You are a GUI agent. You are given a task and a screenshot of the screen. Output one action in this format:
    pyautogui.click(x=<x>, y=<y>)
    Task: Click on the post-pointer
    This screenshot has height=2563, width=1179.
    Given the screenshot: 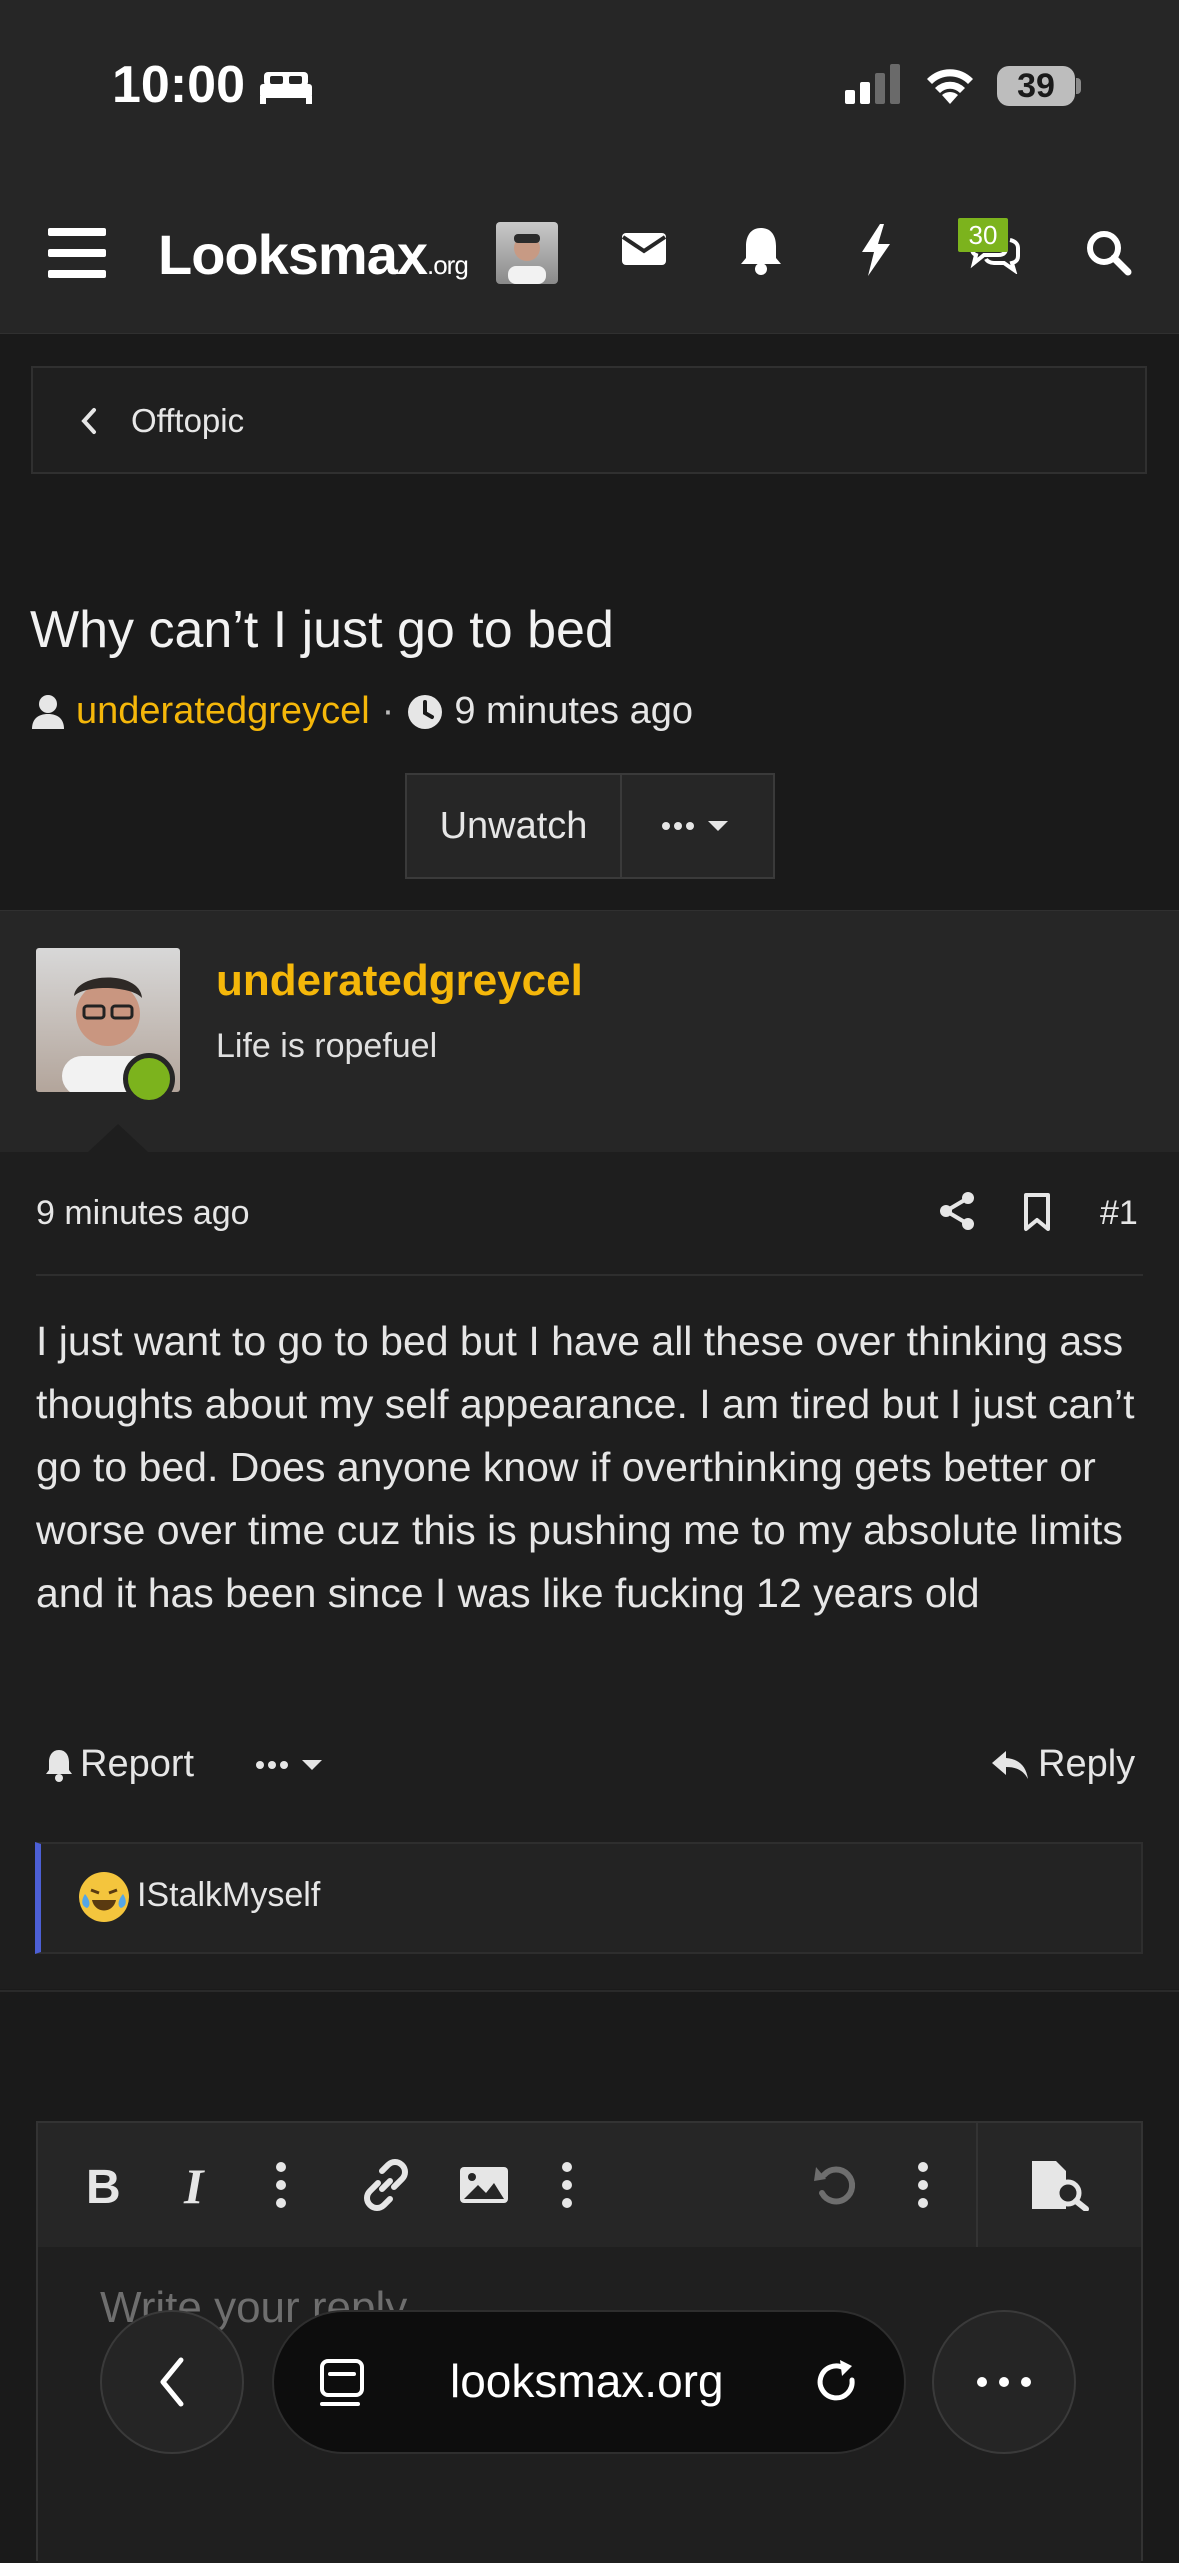 What is the action you would take?
    pyautogui.click(x=118, y=1138)
    